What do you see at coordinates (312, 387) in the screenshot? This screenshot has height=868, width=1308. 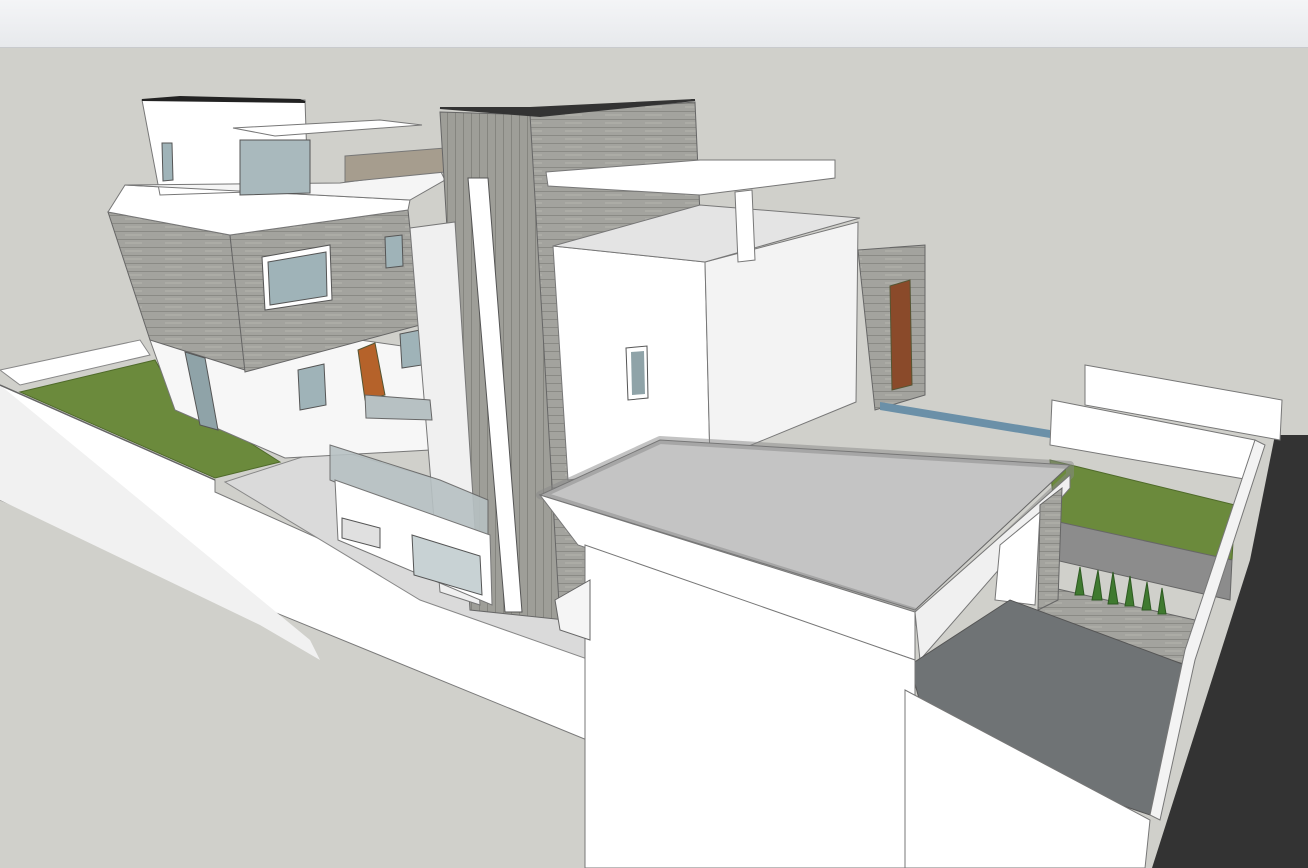 I see `left-lower-window` at bounding box center [312, 387].